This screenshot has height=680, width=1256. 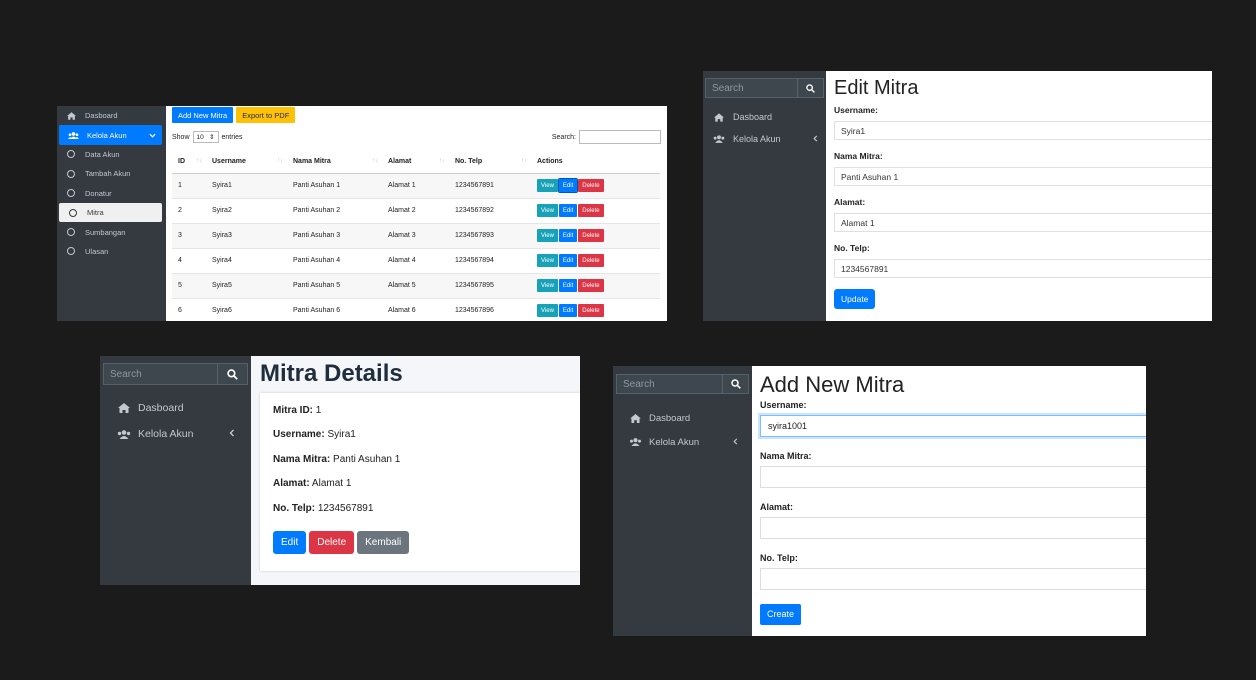 What do you see at coordinates (1023, 268) in the screenshot?
I see `no-telp-field: 1234567891` at bounding box center [1023, 268].